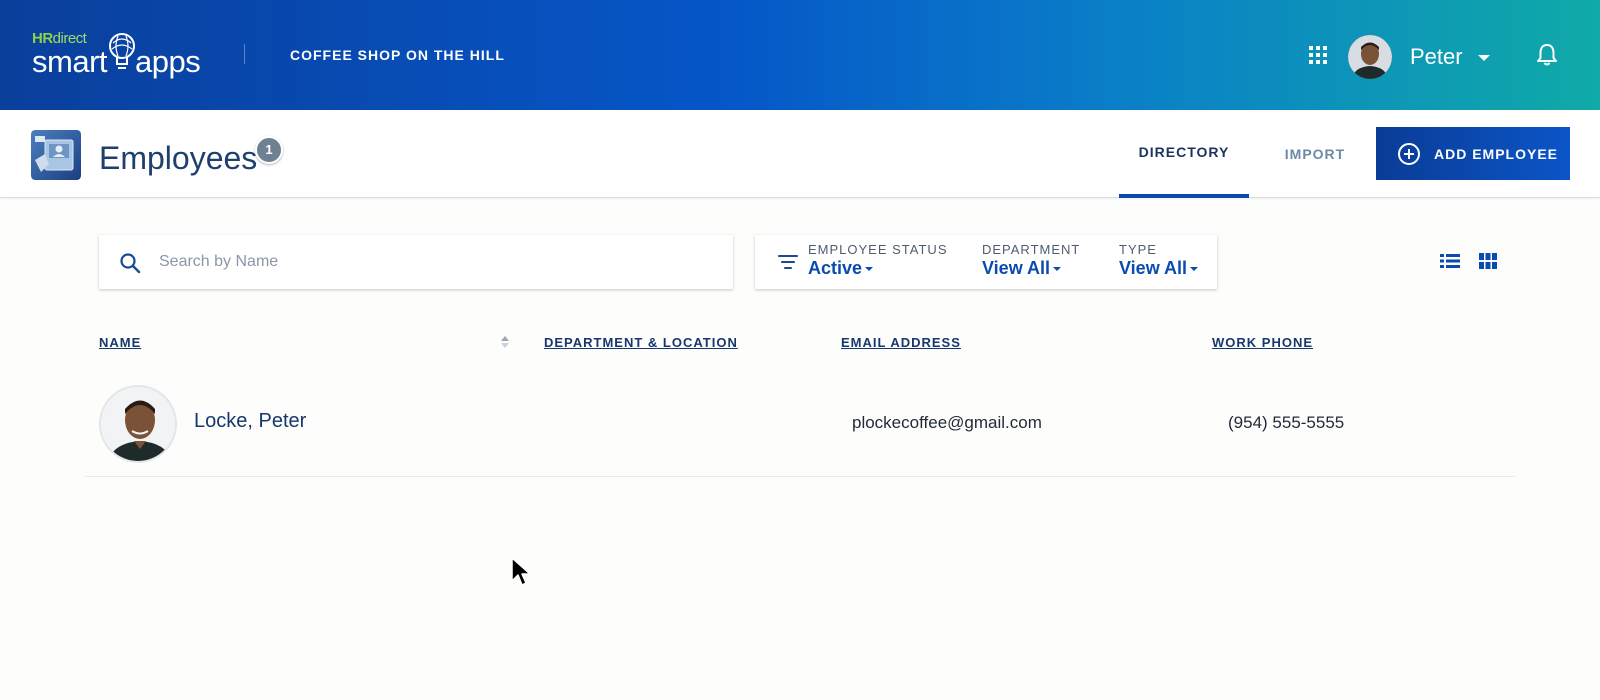 The image size is (1600, 700). I want to click on list-view-icon, so click(1450, 261).